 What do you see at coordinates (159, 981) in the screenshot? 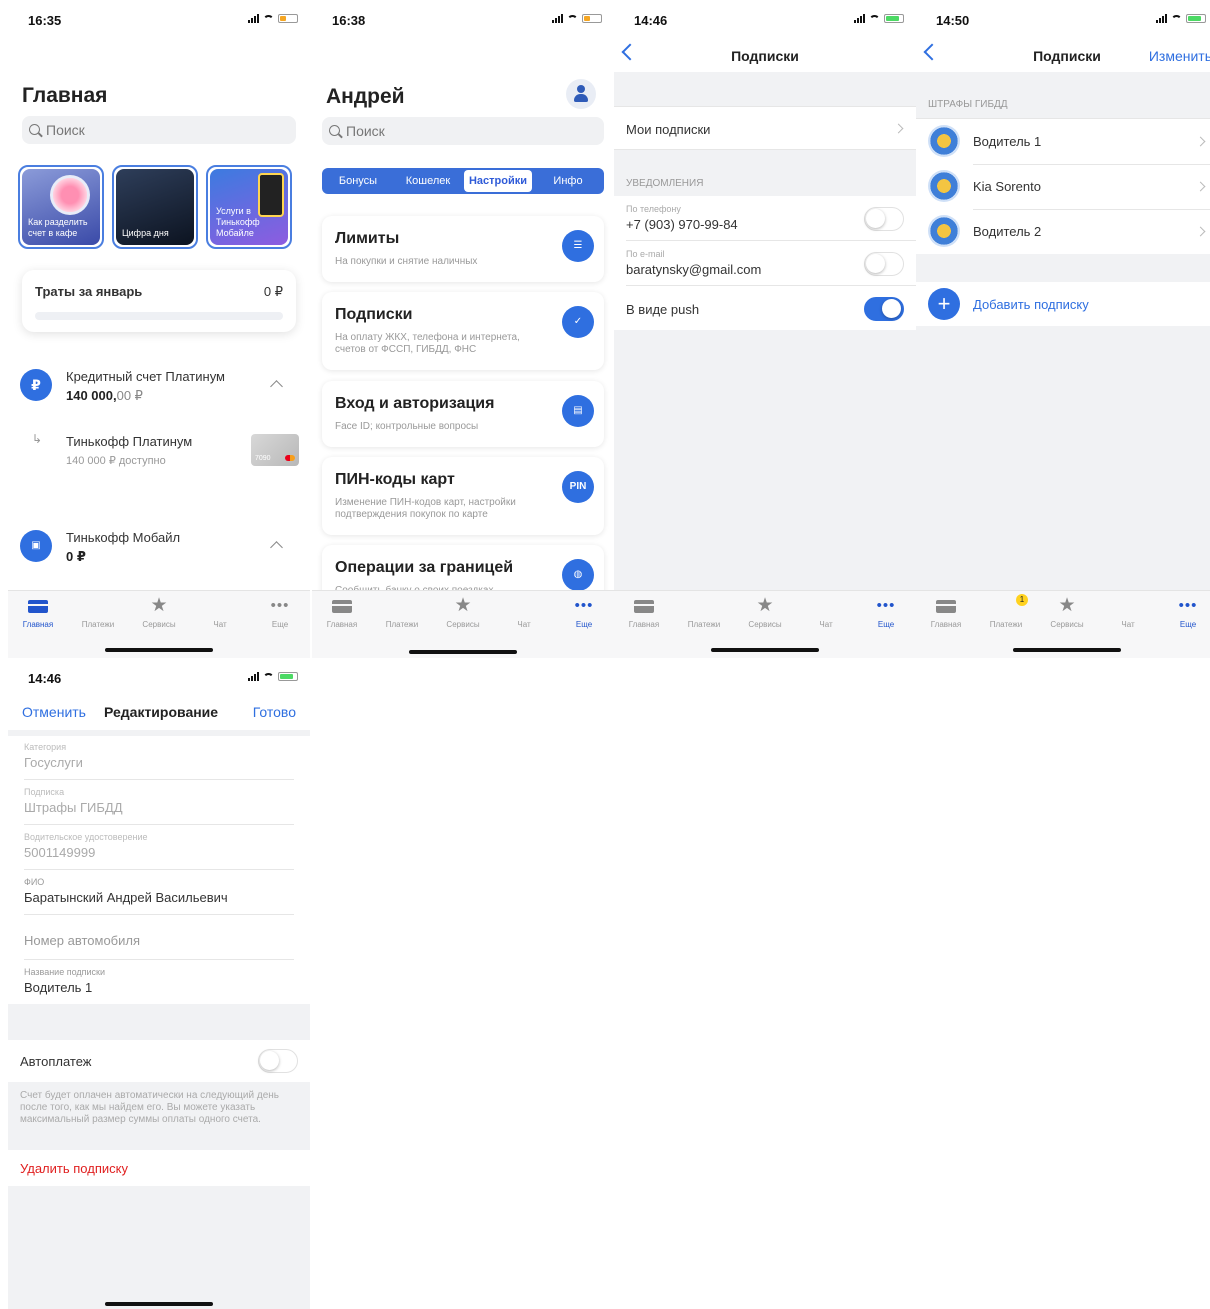
I see `subscription-name-field: Название подписки Водитель 1` at bounding box center [159, 981].